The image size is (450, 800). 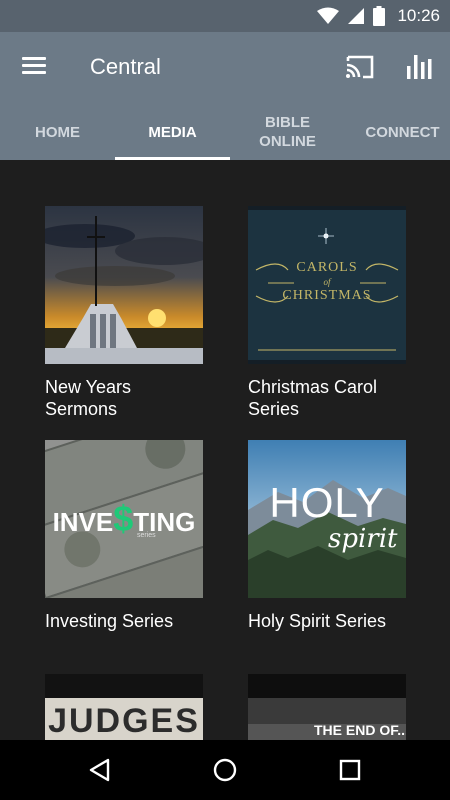 What do you see at coordinates (328, 15) in the screenshot?
I see `wifi-icon` at bounding box center [328, 15].